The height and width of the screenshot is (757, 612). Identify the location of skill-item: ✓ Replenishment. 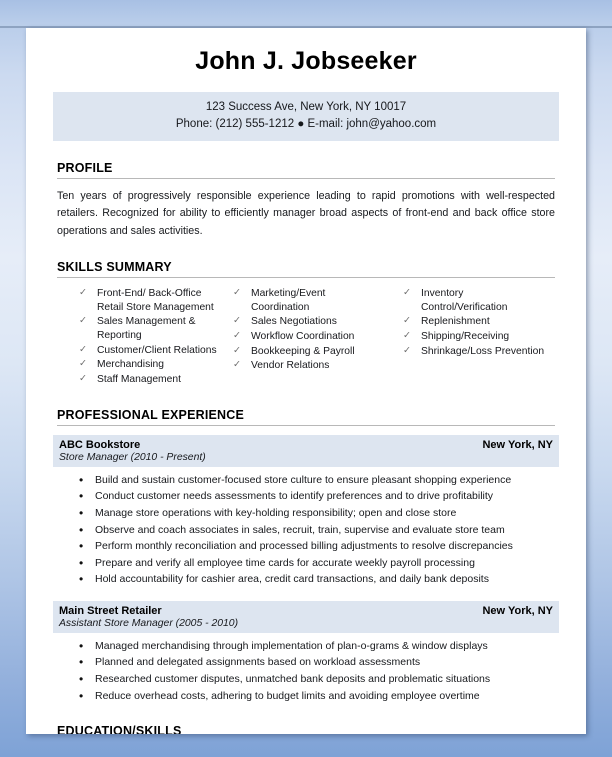
(474, 322).